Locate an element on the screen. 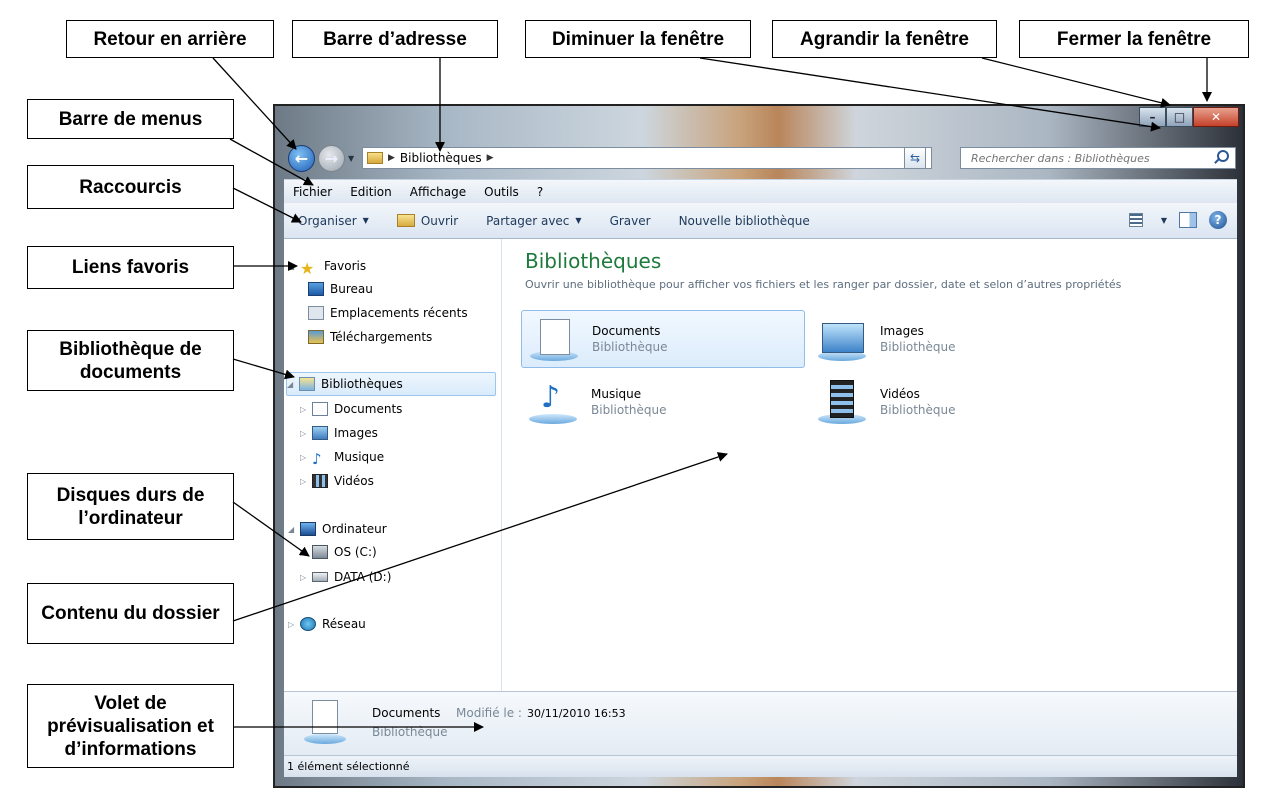 Image resolution: width=1268 pixels, height=801 pixels. refresh-icon: ⇆ is located at coordinates (915, 158).